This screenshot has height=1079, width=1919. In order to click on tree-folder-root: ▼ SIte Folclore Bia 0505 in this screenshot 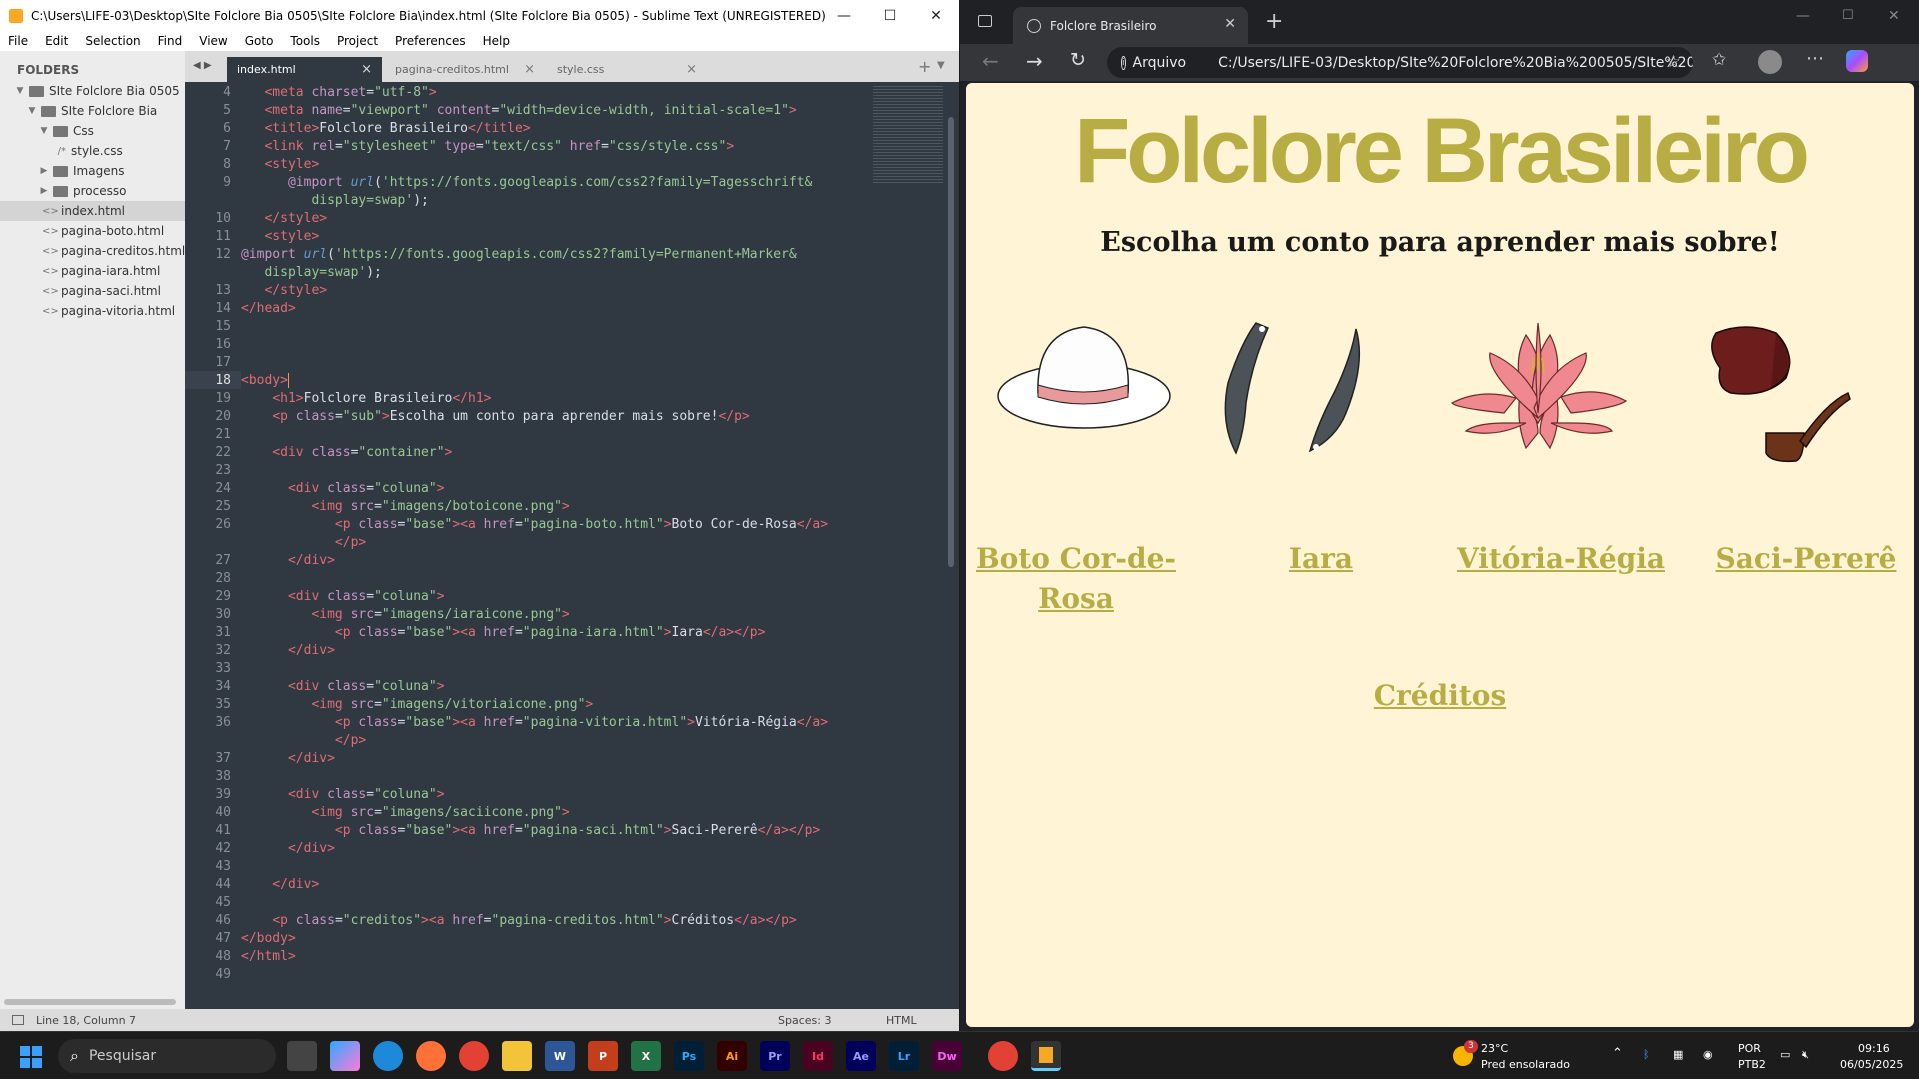, I will do `click(92, 91)`.